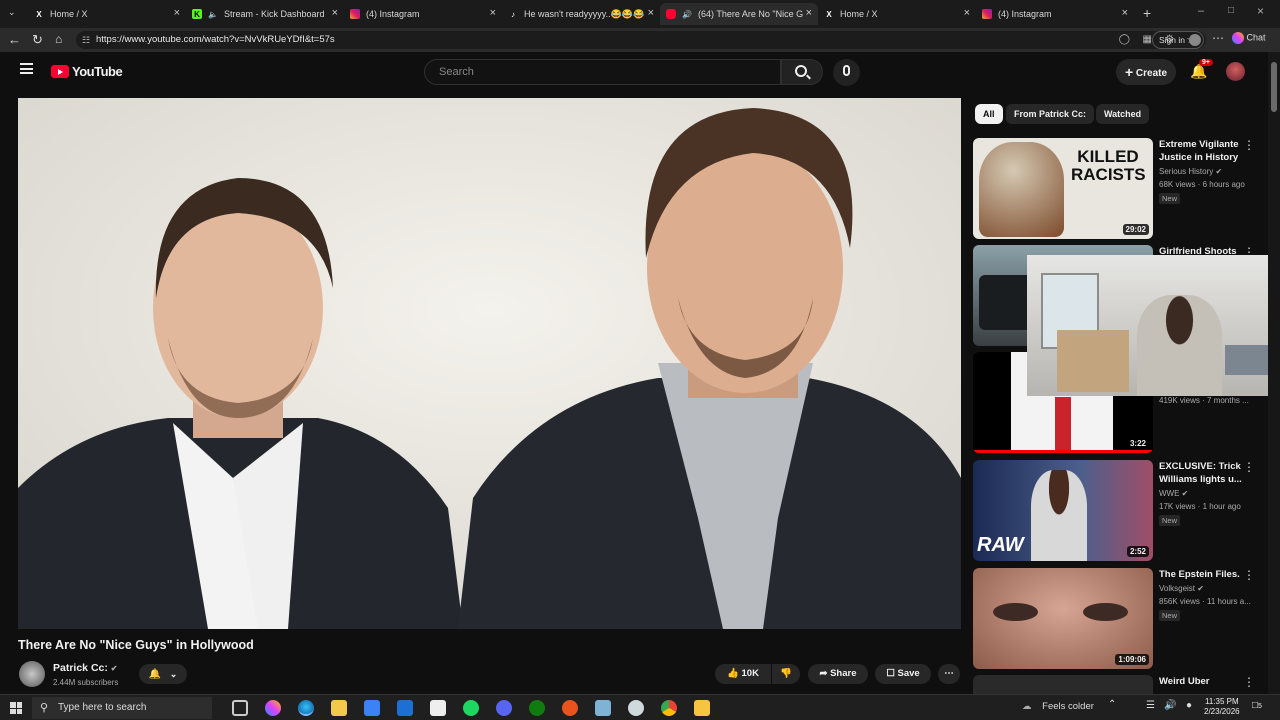  What do you see at coordinates (1063, 684) in the screenshot?
I see `recommended-thumbnail` at bounding box center [1063, 684].